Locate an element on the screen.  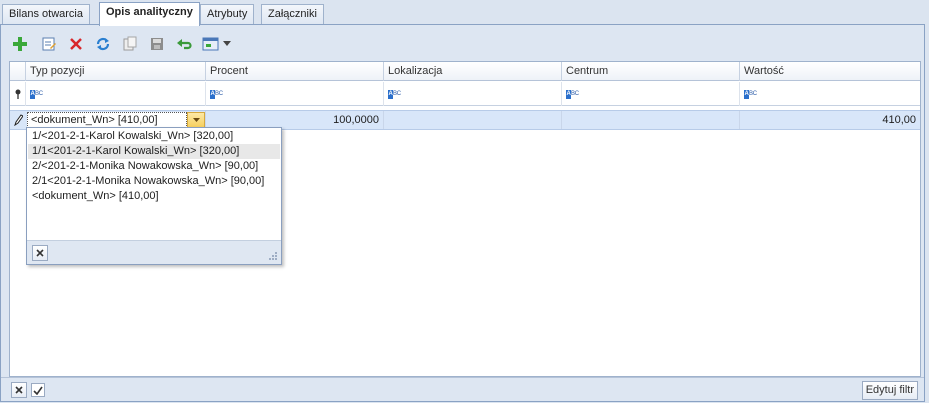
view-icon is located at coordinates (210, 44).